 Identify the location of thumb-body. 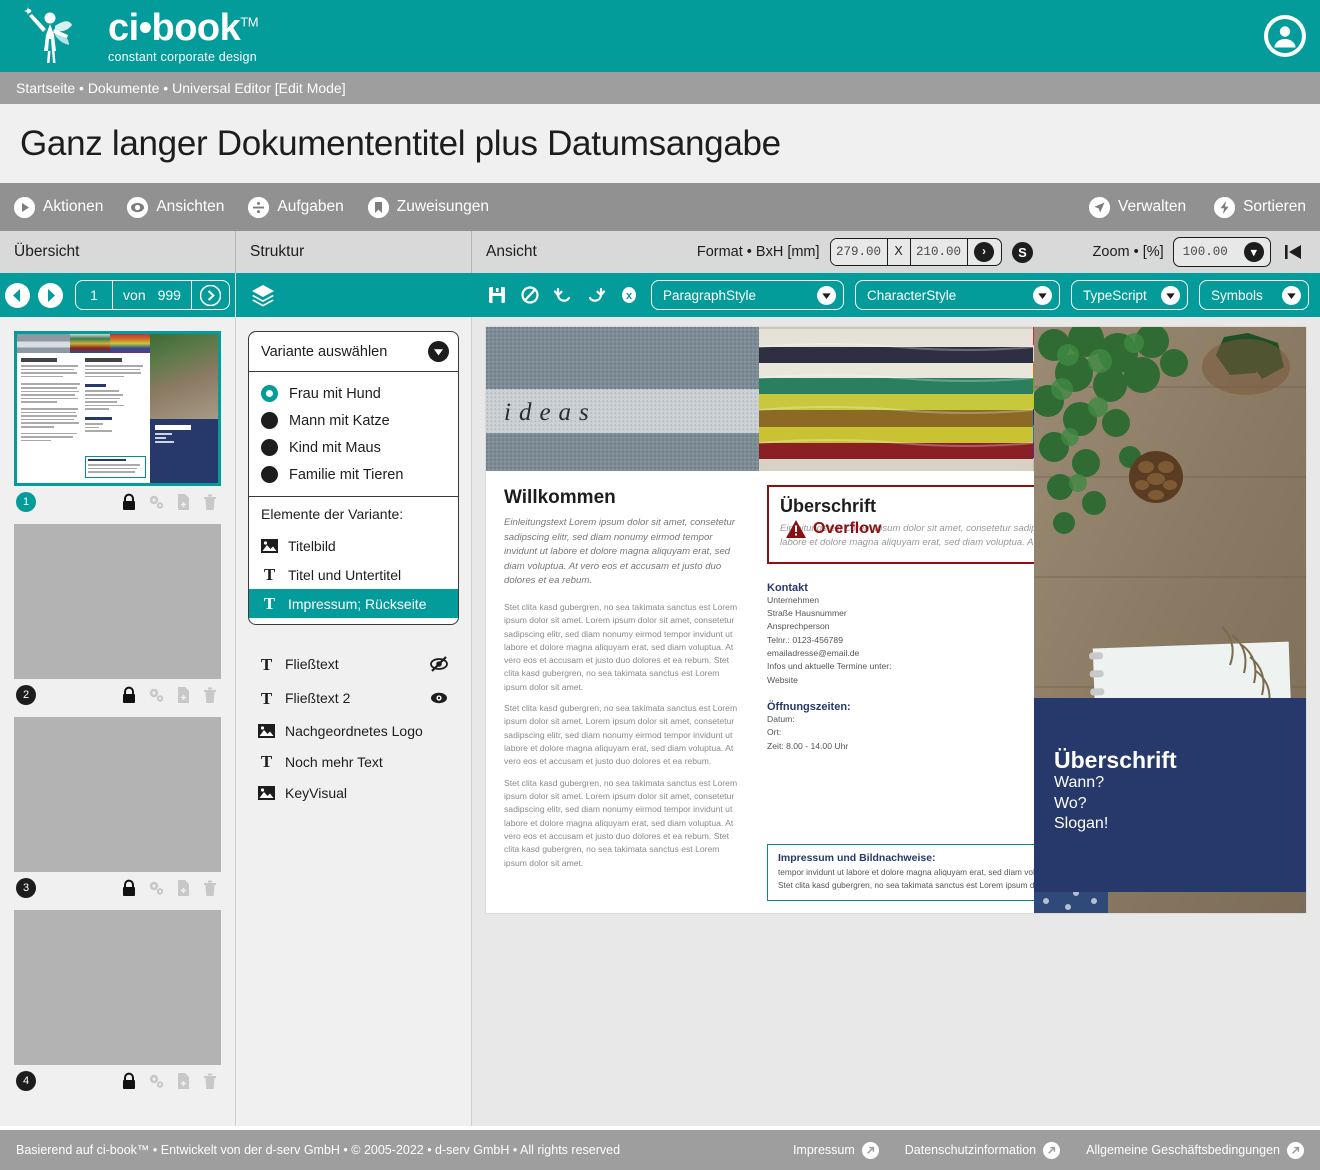
(83, 418).